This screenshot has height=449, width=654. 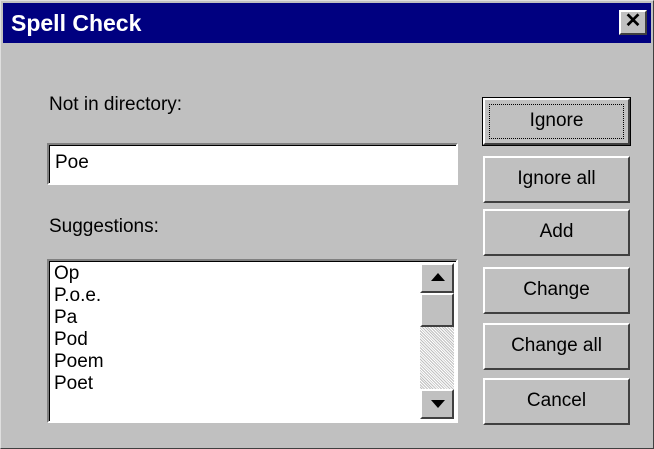 What do you see at coordinates (76, 23) in the screenshot?
I see `window-title: Spell Check` at bounding box center [76, 23].